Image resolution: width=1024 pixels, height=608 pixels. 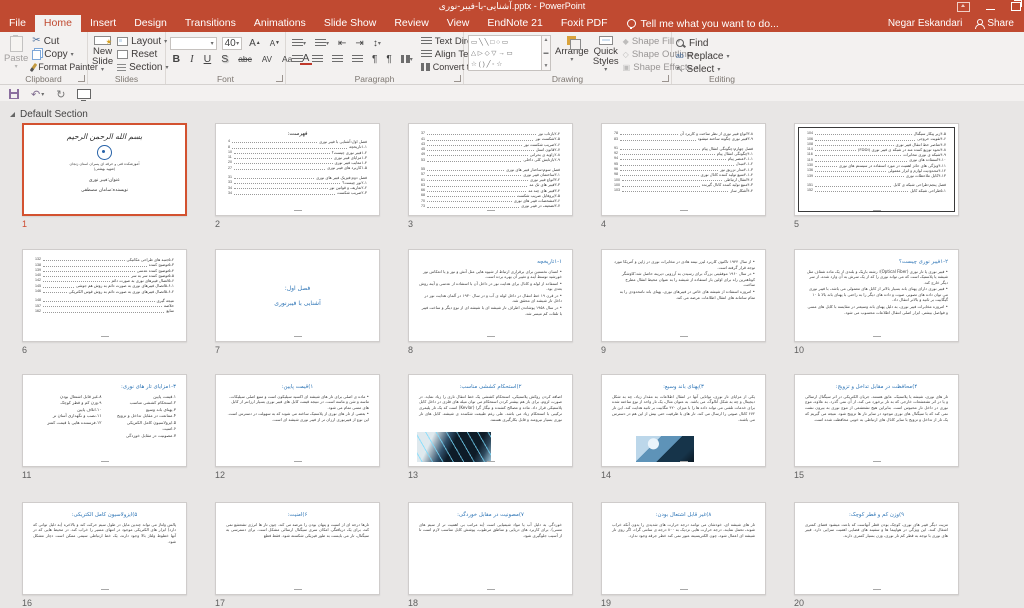 What do you see at coordinates (225, 59) in the screenshot?
I see `text-shadow-button: S` at bounding box center [225, 59].